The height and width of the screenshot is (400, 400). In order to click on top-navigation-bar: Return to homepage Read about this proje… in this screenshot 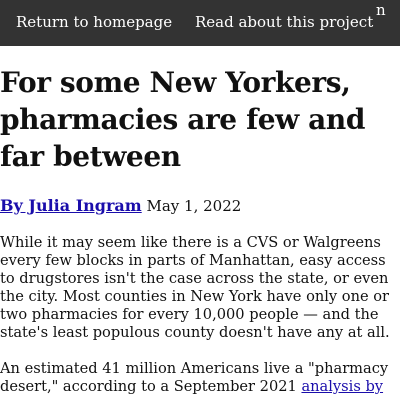, I will do `click(200, 23)`.